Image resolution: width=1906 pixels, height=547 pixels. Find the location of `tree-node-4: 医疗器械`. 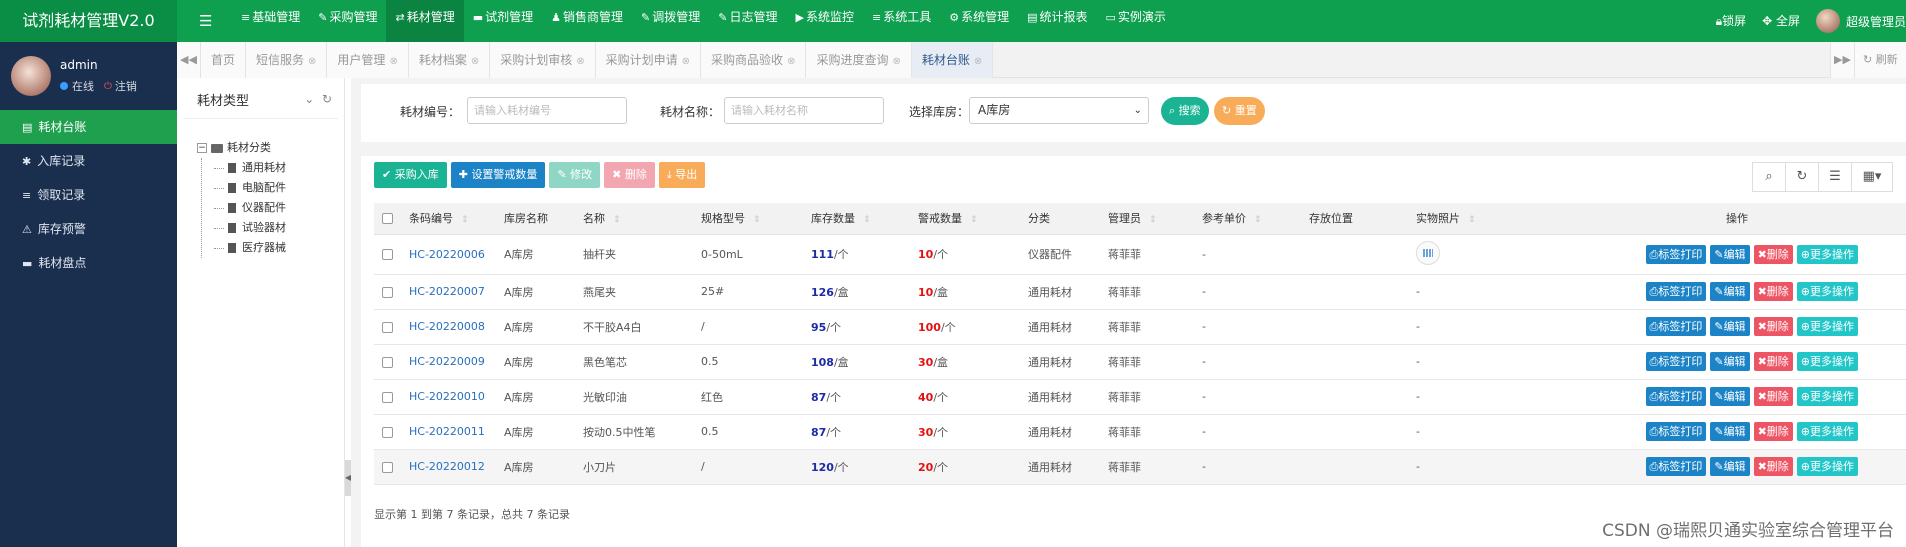

tree-node-4: 医疗器械 is located at coordinates (250, 248).